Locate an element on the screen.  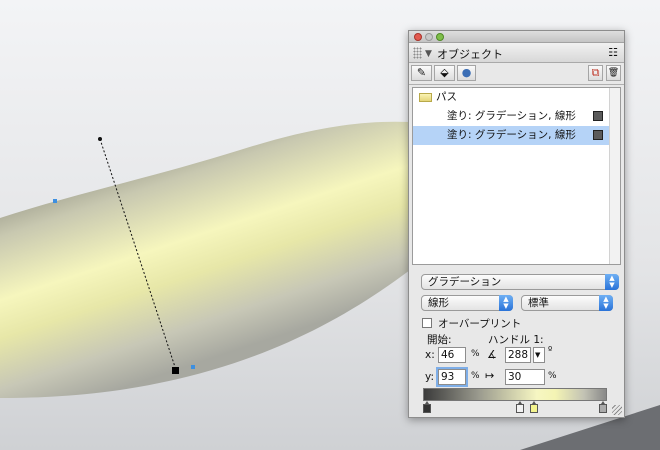
list-item-path: パス is located at coordinates (514, 97).